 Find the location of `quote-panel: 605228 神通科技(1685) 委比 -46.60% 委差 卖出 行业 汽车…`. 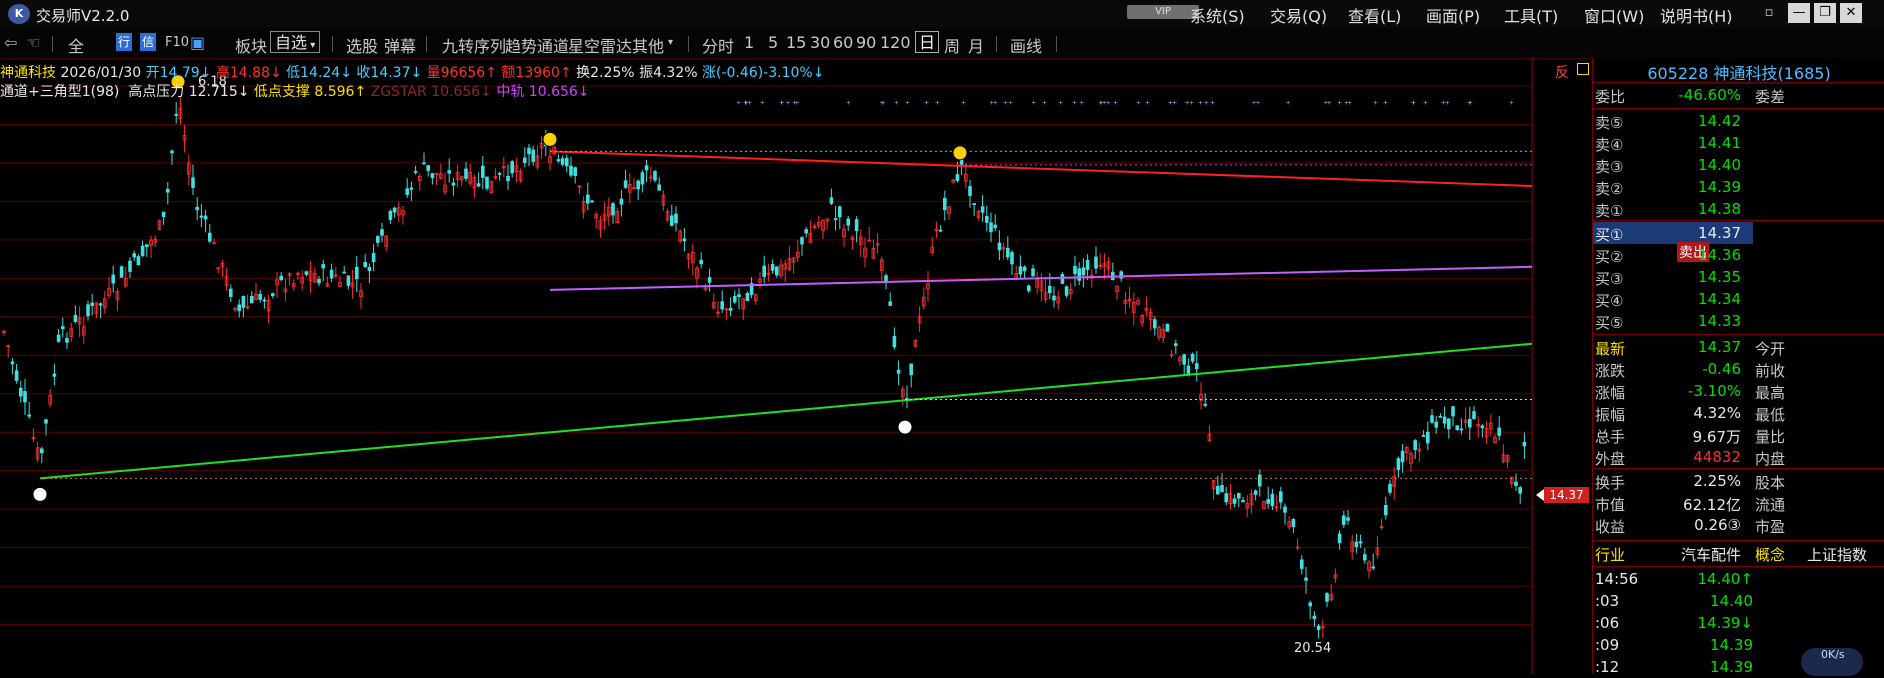

quote-panel: 605228 神通科技(1685) 委比 -46.60% 委差 卖出 行业 汽车… is located at coordinates (1738, 367).